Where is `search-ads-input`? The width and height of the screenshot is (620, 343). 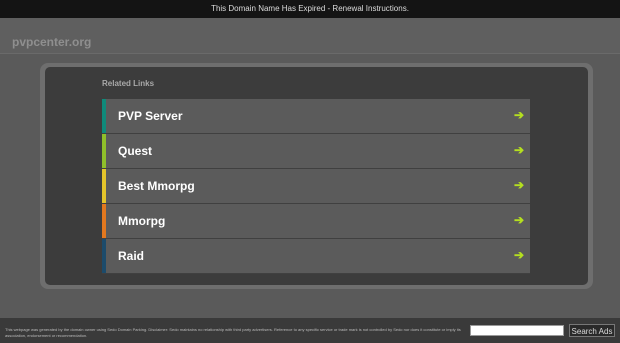
search-ads-input is located at coordinates (517, 330).